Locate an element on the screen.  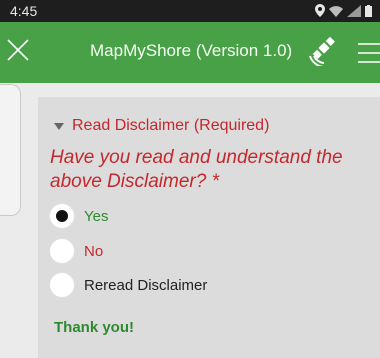
option-label-yes: Yes is located at coordinates (96, 216).